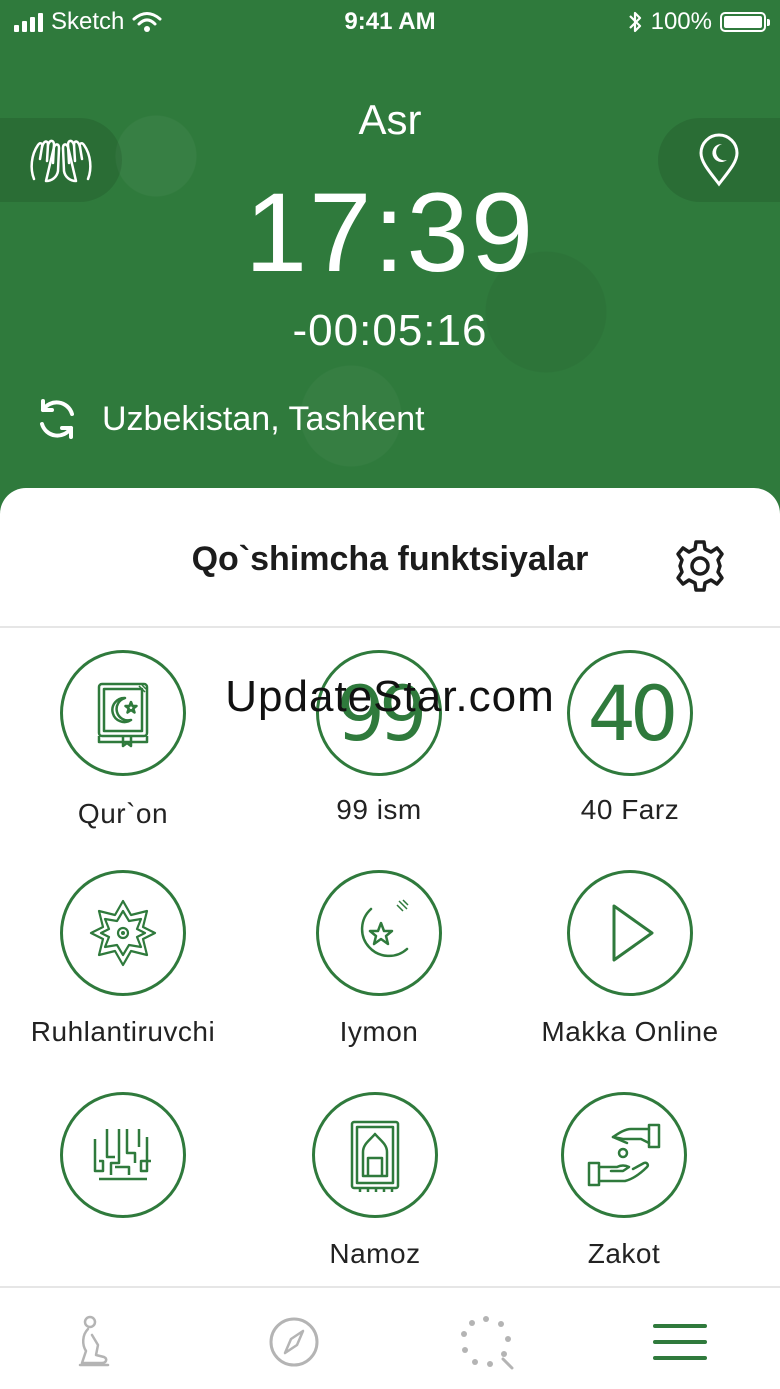 The width and height of the screenshot is (780, 1389). What do you see at coordinates (375, 1156) in the screenshot?
I see `prayer-rug-icon` at bounding box center [375, 1156].